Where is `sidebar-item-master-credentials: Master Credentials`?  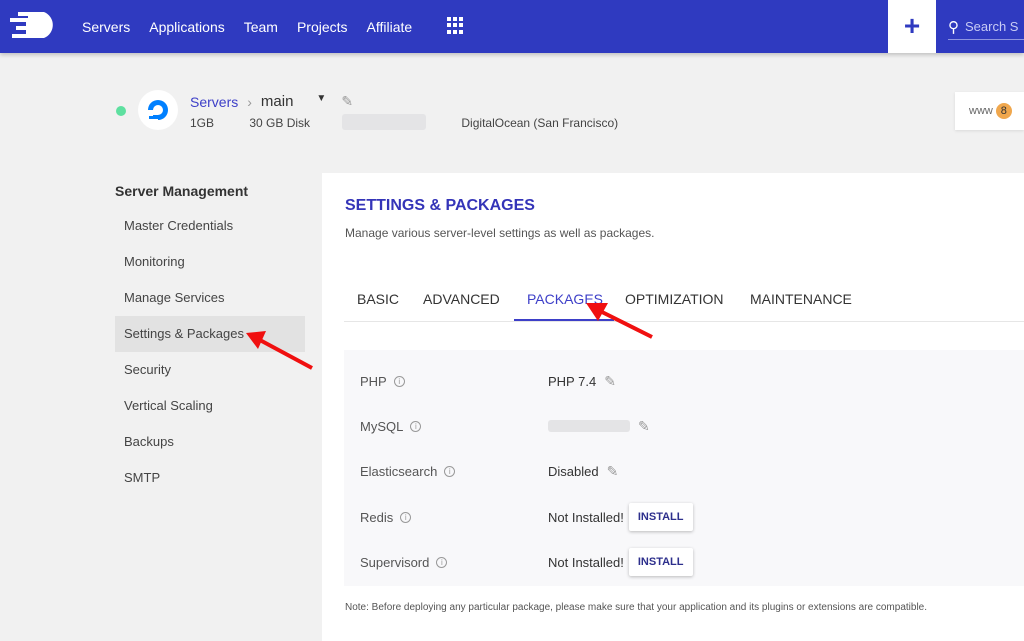 sidebar-item-master-credentials: Master Credentials is located at coordinates (210, 226).